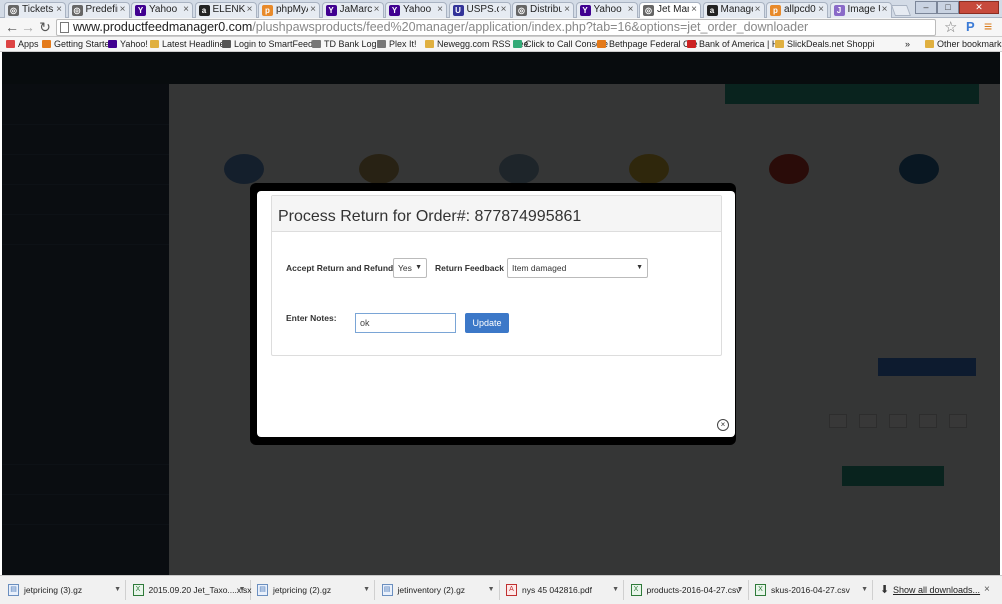 This screenshot has width=1002, height=604. Describe the element at coordinates (196, 44) in the screenshot. I see `bookmark-label: Latest Headlines` at that location.